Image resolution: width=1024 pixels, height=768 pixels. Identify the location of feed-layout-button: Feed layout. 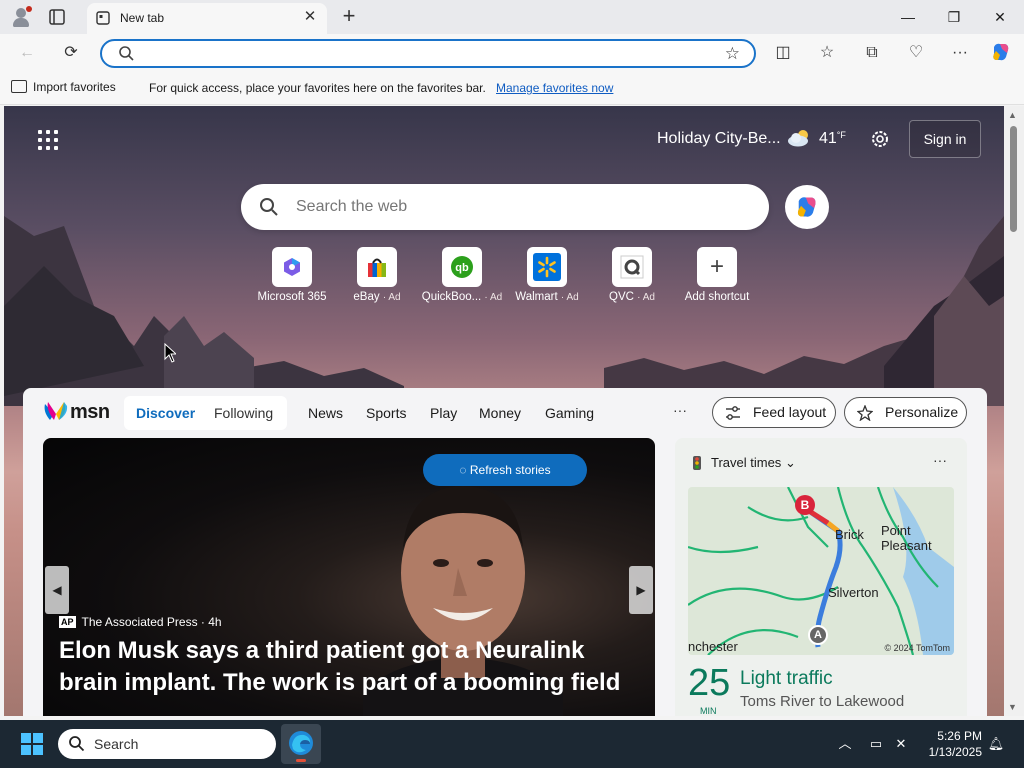
(774, 412).